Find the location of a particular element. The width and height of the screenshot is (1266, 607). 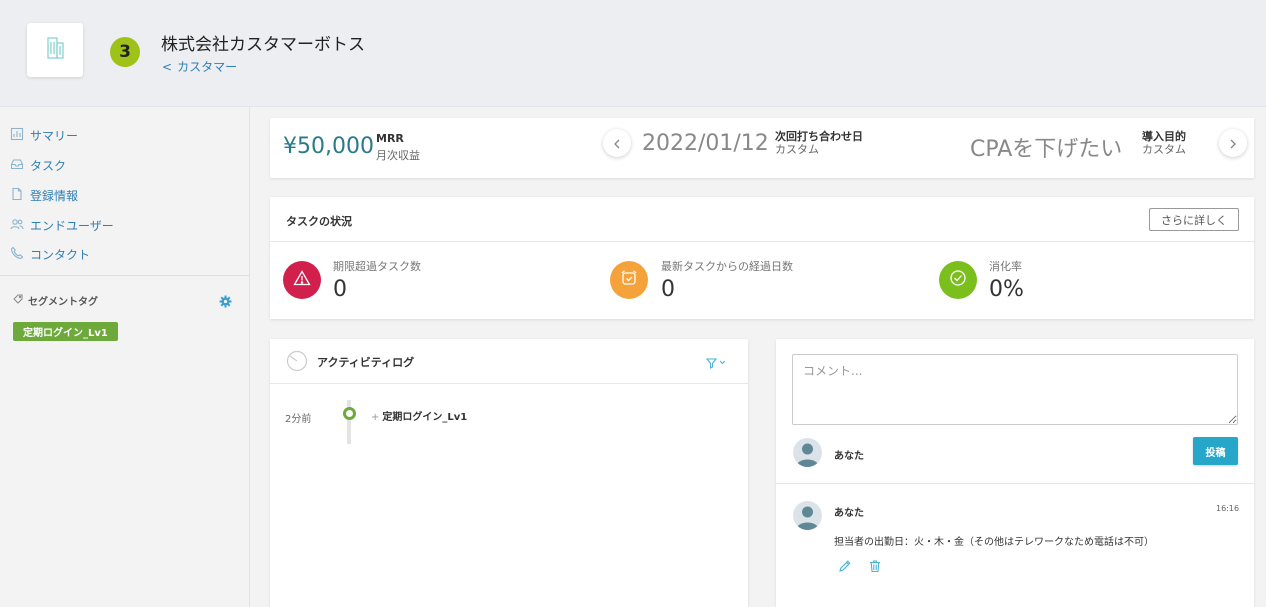

sidebar-item-contact: コンタクト is located at coordinates (50, 254).